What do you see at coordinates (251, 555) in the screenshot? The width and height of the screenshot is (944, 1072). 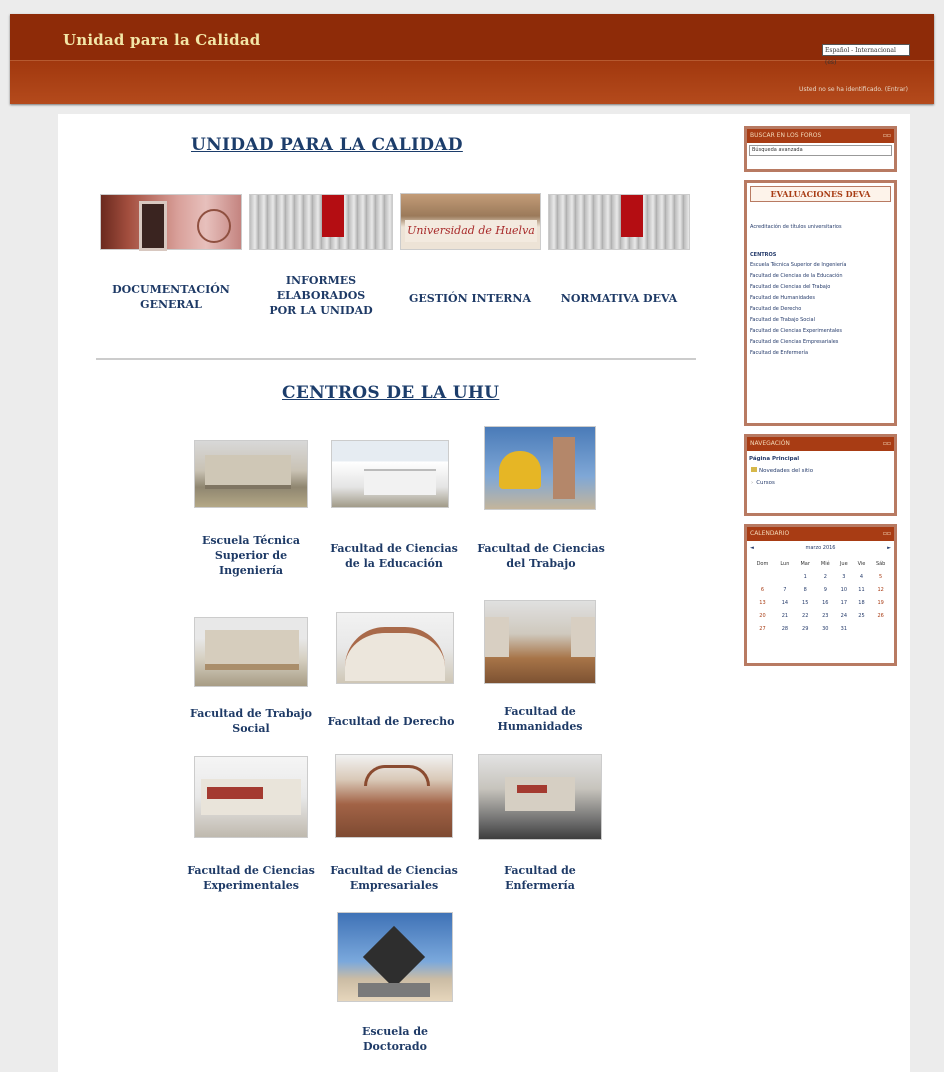 I see `center-label-etsi: Escuela Técnica Superior de Ingeniería` at bounding box center [251, 555].